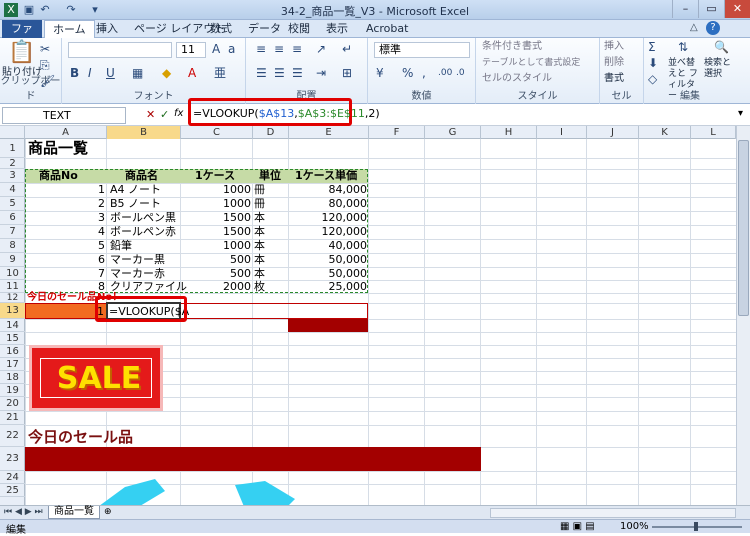 The image size is (750, 536). I want to click on table-cell: 25,000, so click(328, 286).